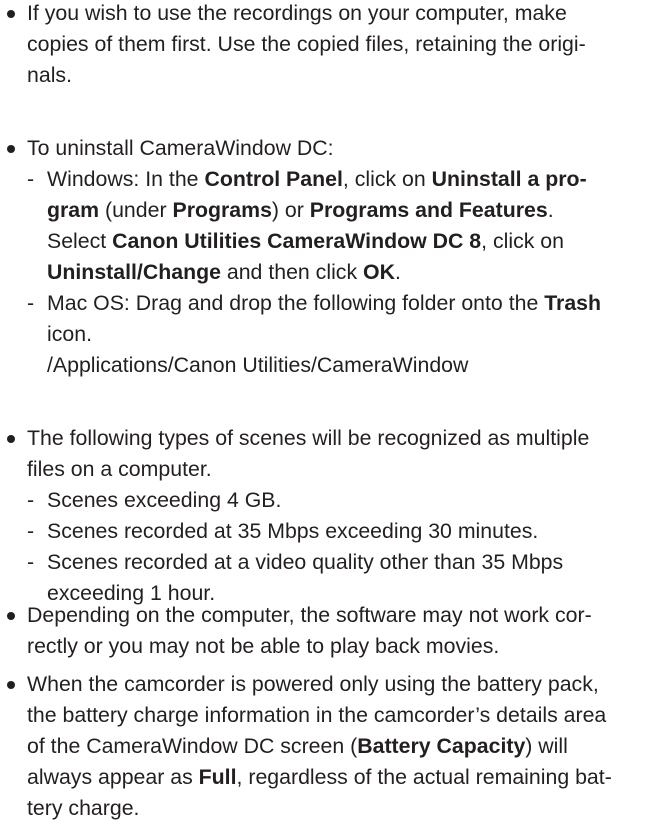 The height and width of the screenshot is (824, 663). Describe the element at coordinates (69, 334) in the screenshot. I see `text-run: icon.` at that location.